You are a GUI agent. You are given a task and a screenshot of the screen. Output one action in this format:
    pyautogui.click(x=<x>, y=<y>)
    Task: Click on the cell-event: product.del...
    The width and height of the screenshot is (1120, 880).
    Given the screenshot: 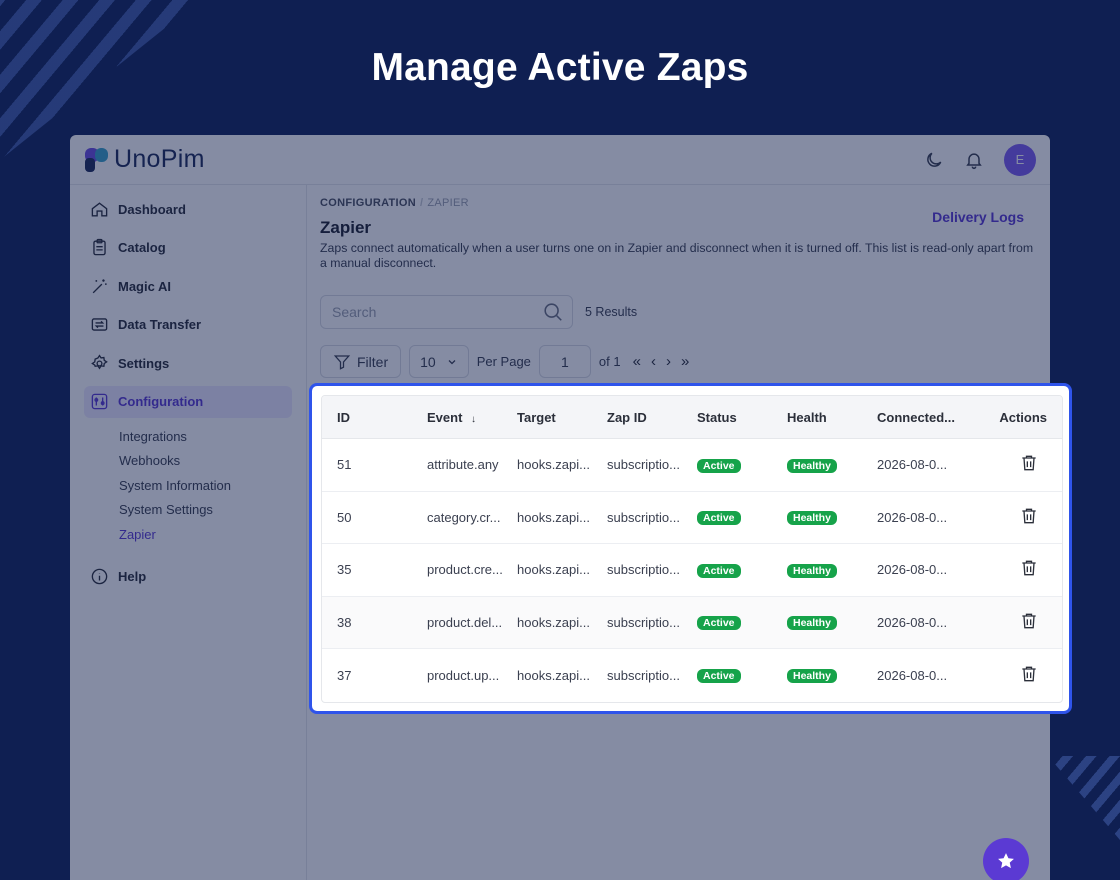 What is the action you would take?
    pyautogui.click(x=464, y=622)
    